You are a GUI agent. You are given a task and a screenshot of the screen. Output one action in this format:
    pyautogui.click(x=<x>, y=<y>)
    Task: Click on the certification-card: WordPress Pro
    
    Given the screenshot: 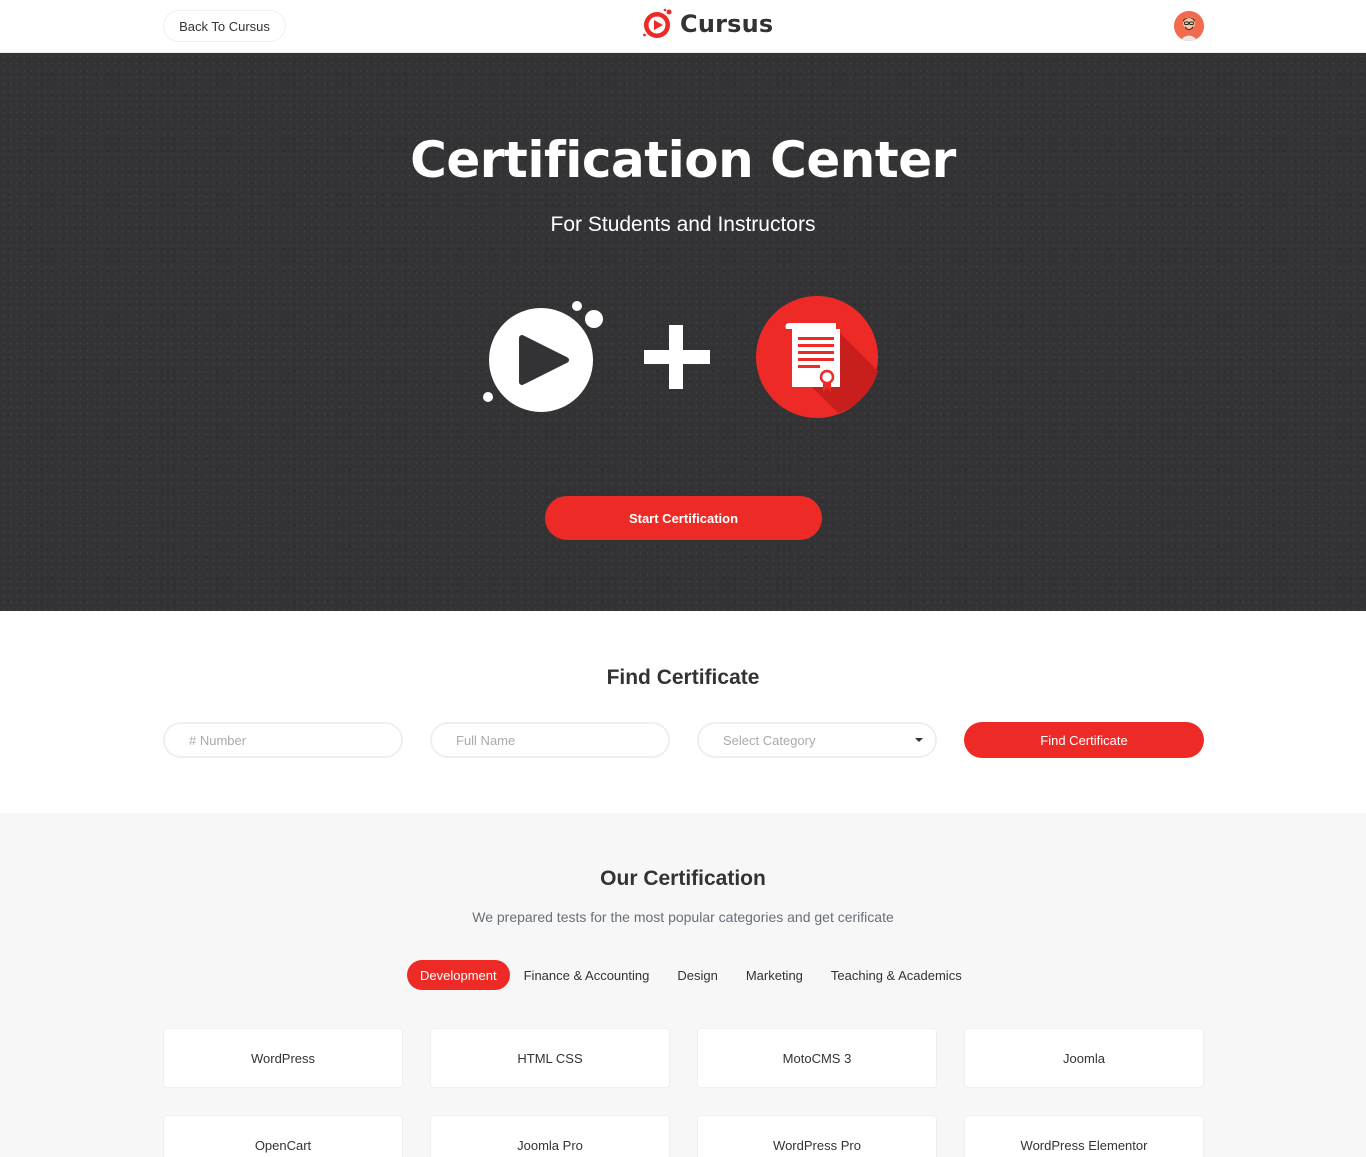 What is the action you would take?
    pyautogui.click(x=817, y=1136)
    